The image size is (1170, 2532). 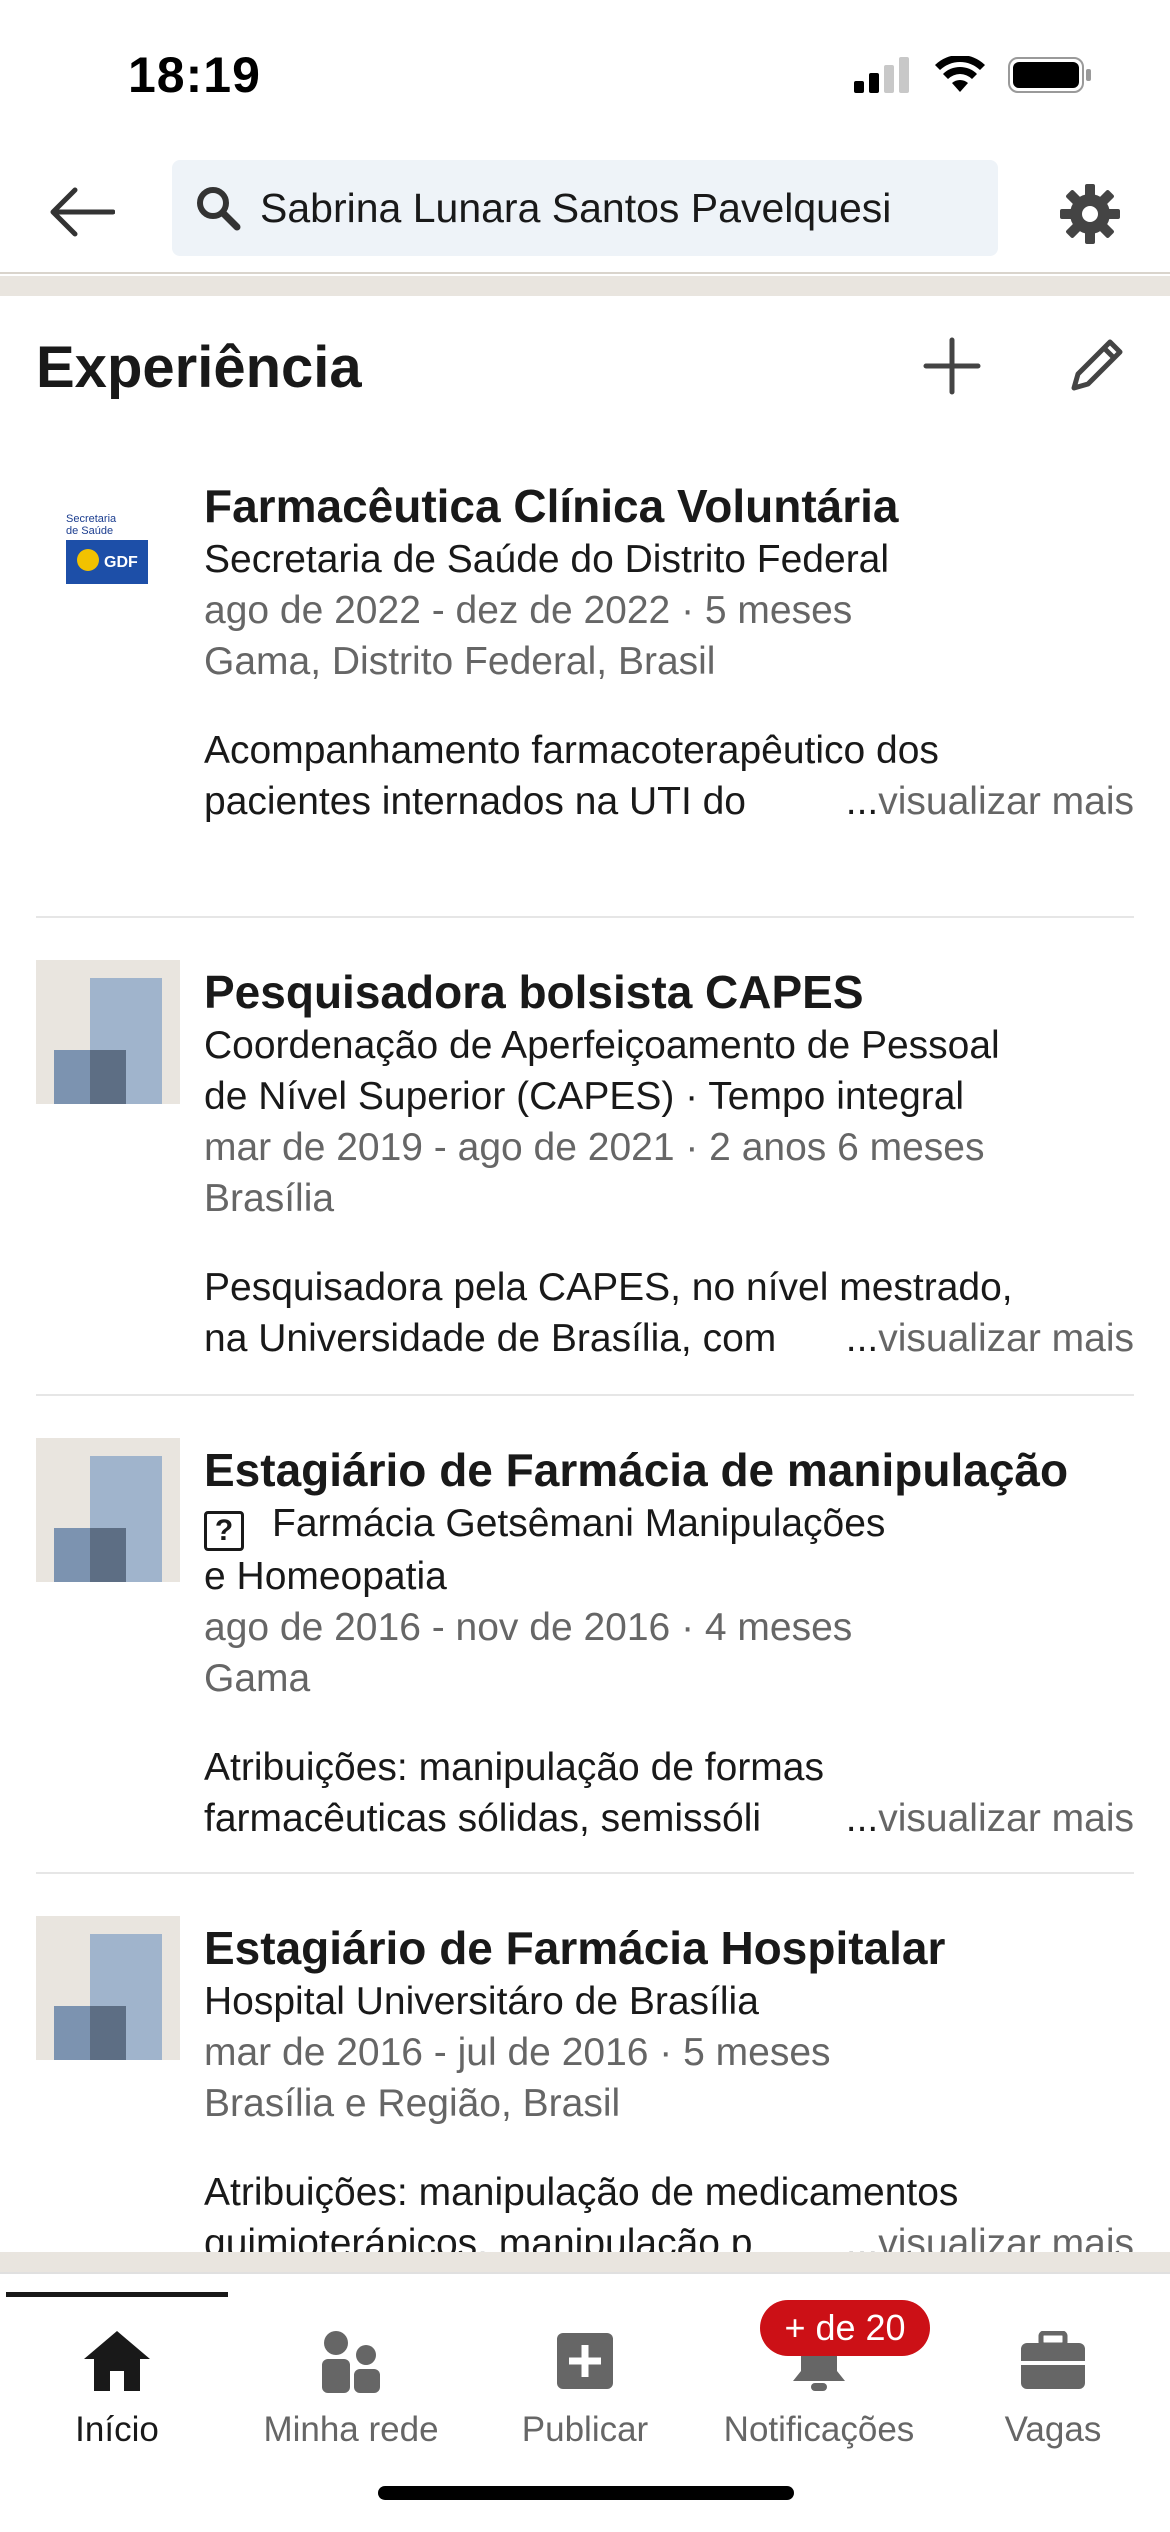 What do you see at coordinates (218, 208) in the screenshot?
I see `search-icon` at bounding box center [218, 208].